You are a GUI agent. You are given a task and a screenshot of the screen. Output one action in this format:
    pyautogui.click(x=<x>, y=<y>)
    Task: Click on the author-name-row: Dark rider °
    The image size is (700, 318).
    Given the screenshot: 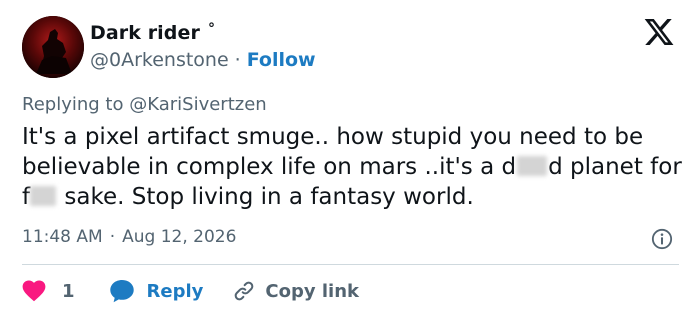 What is the action you would take?
    pyautogui.click(x=152, y=32)
    